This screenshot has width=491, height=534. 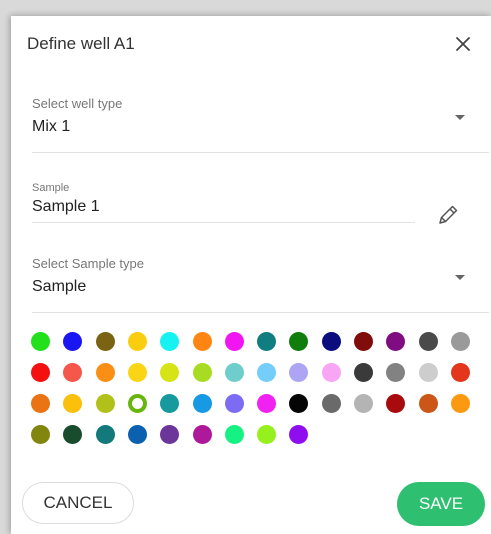 What do you see at coordinates (81, 43) in the screenshot?
I see `dialog-title: Define well A1` at bounding box center [81, 43].